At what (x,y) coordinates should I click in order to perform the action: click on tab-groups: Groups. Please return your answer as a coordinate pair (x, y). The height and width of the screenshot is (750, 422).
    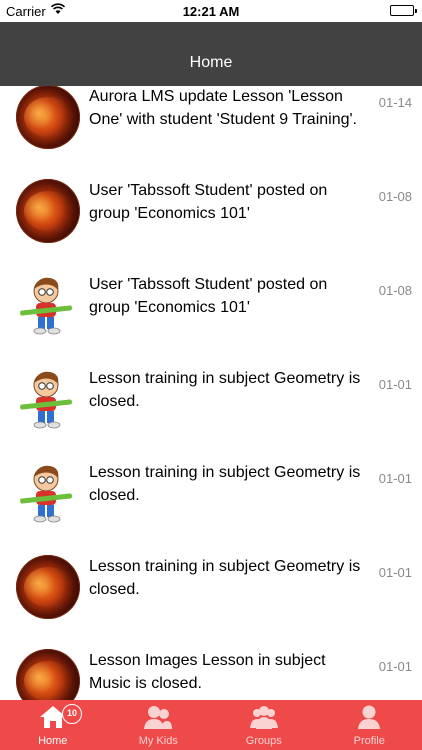
    Looking at the image, I should click on (264, 725).